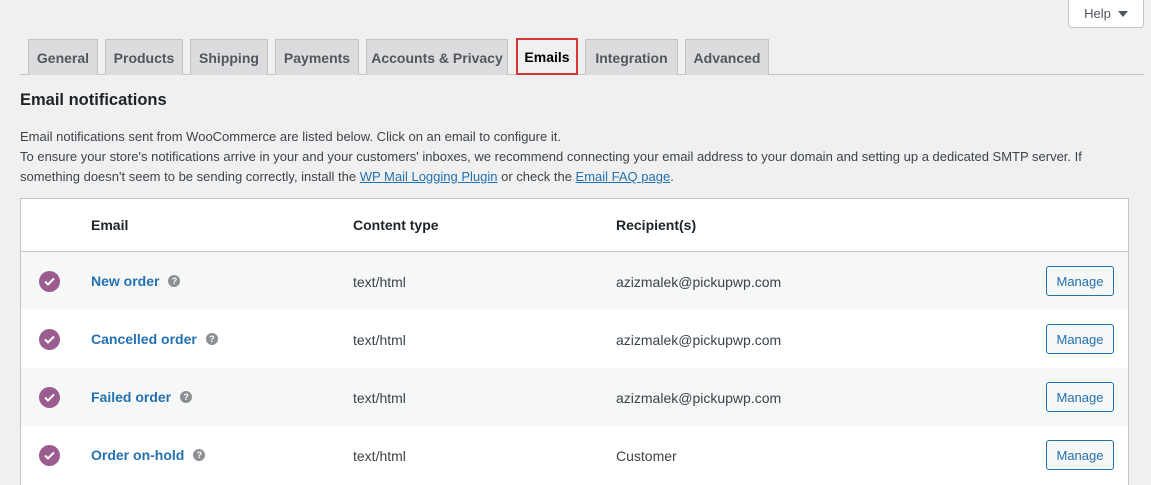 This screenshot has height=485, width=1151. What do you see at coordinates (138, 455) in the screenshot?
I see `email-name: Order on-hold` at bounding box center [138, 455].